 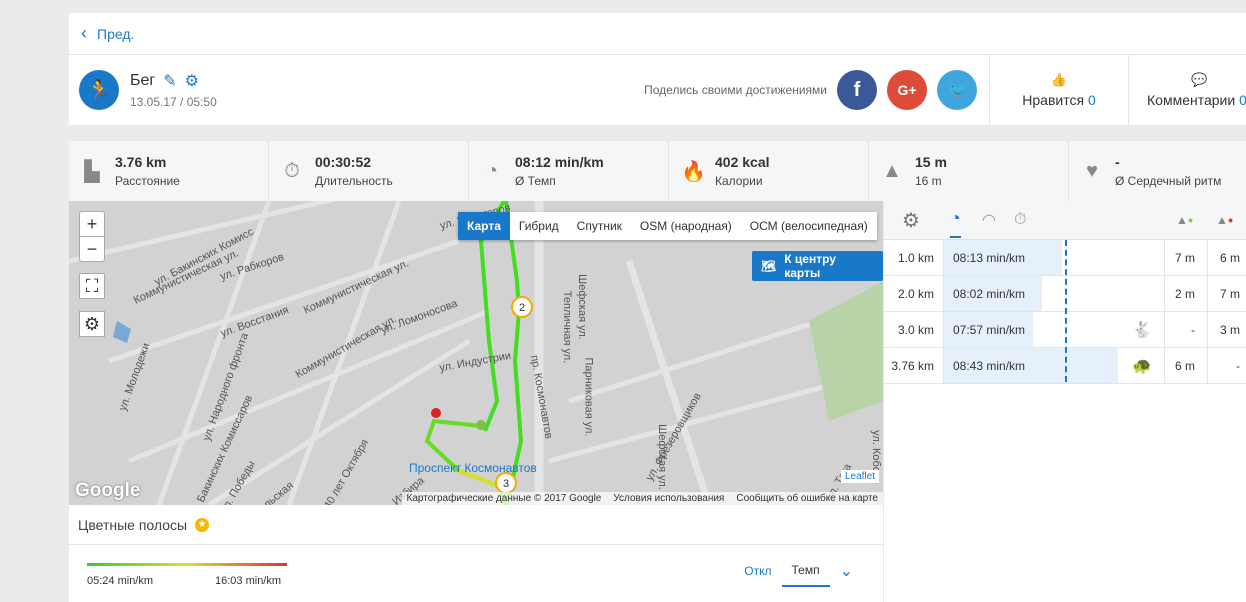 What do you see at coordinates (1142, 330) in the screenshot?
I see `rabbit-icon: 🐇` at bounding box center [1142, 330].